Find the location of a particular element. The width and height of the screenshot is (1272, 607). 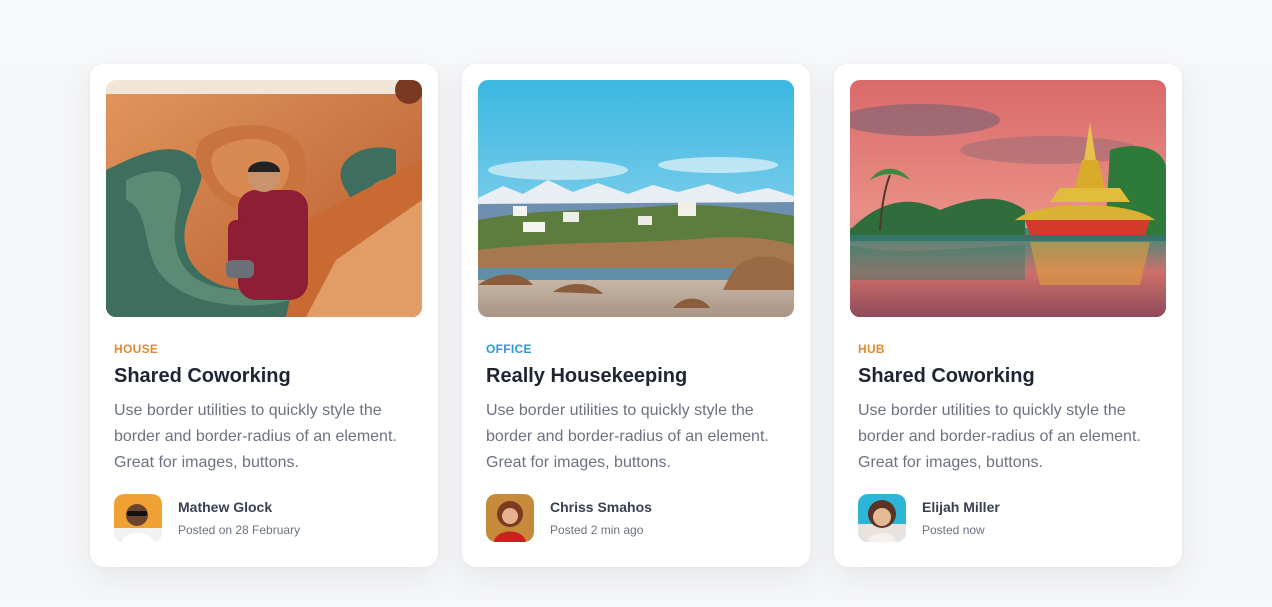

canyon-photo is located at coordinates (264, 198).